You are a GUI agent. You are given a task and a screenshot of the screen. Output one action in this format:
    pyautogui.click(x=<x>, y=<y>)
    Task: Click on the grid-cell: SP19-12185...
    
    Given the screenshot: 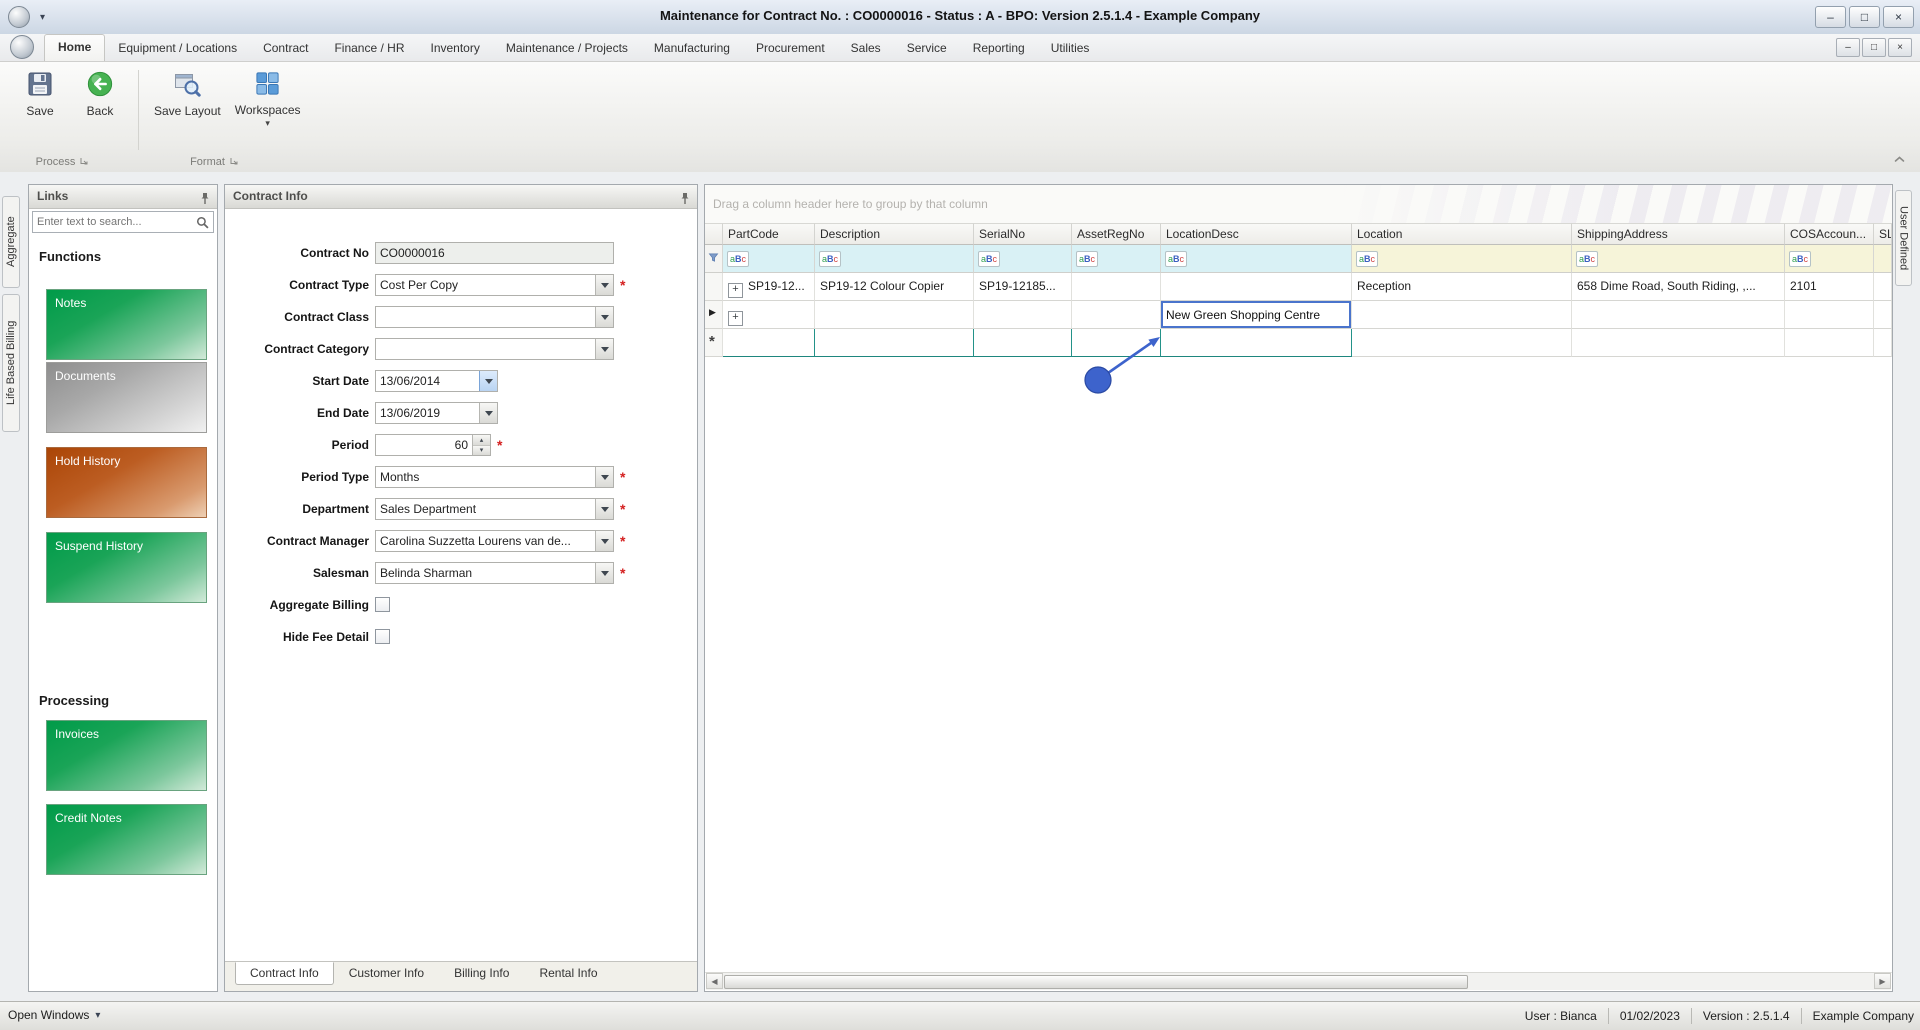 What is the action you would take?
    pyautogui.click(x=1023, y=287)
    